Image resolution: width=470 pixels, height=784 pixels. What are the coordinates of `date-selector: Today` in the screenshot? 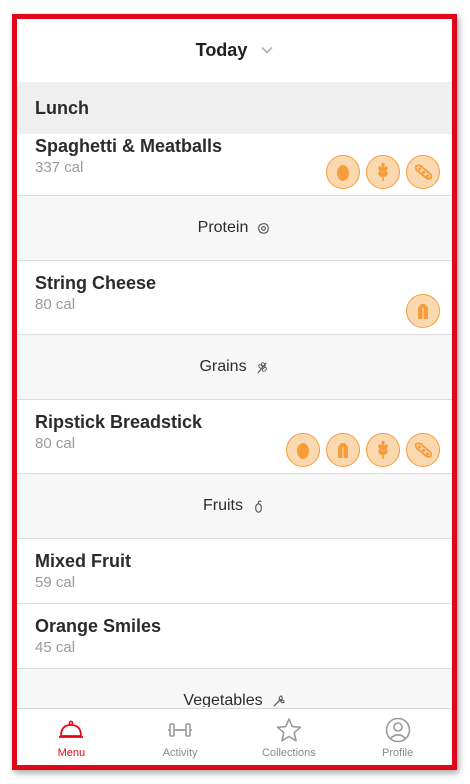 It's located at (234, 50).